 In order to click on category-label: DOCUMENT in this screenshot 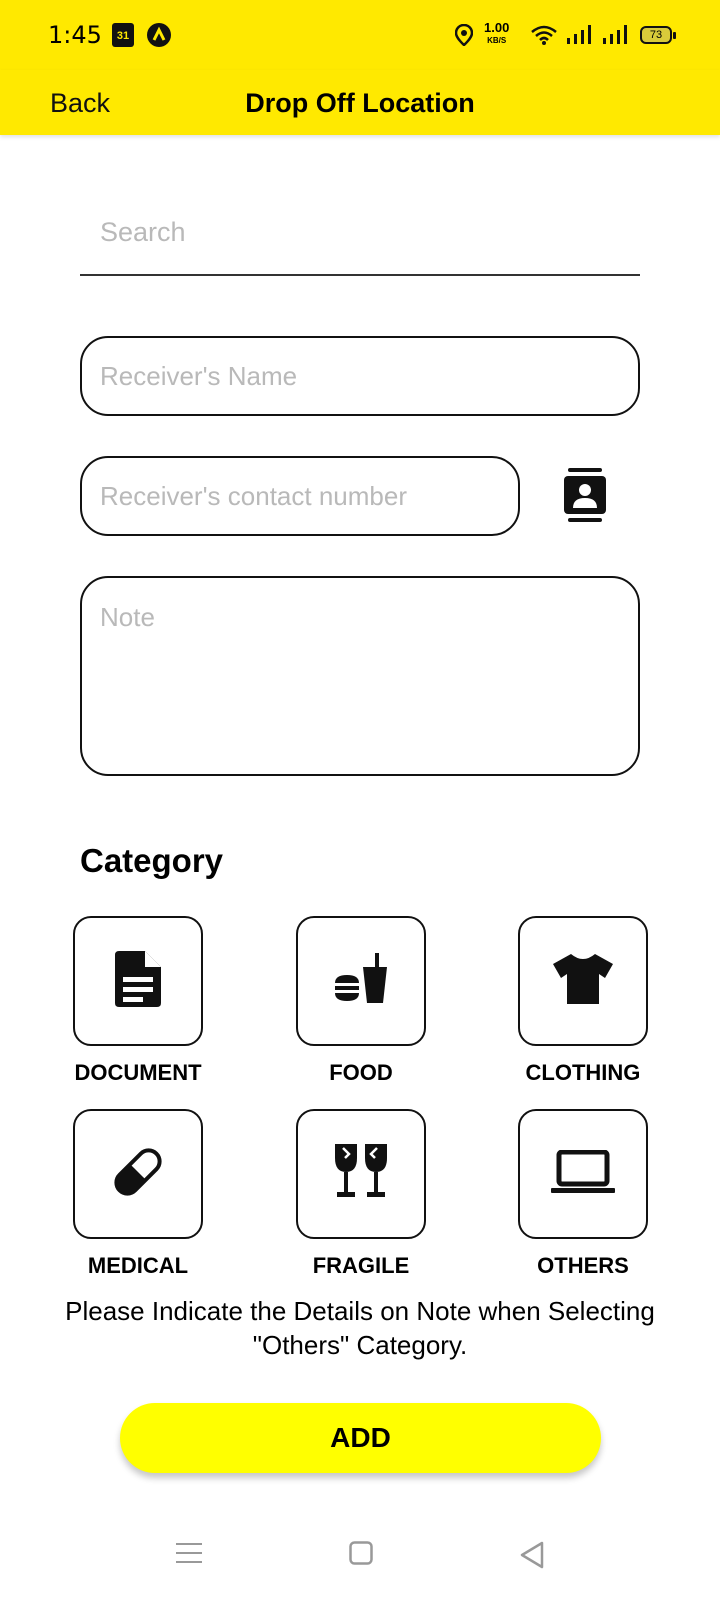, I will do `click(138, 1072)`.